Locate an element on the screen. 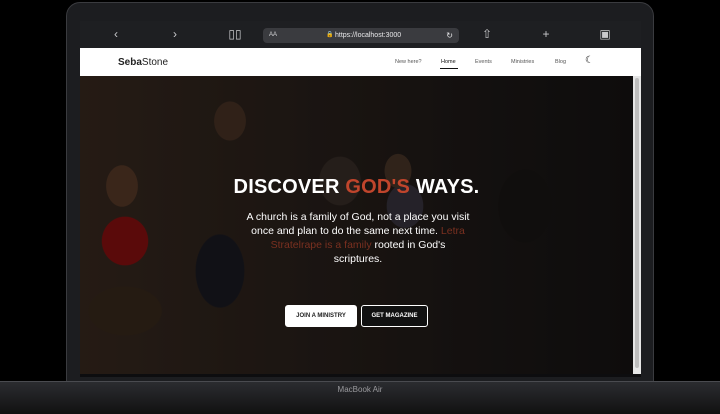 The width and height of the screenshot is (720, 414). reload-icon: ↻ is located at coordinates (449, 35).